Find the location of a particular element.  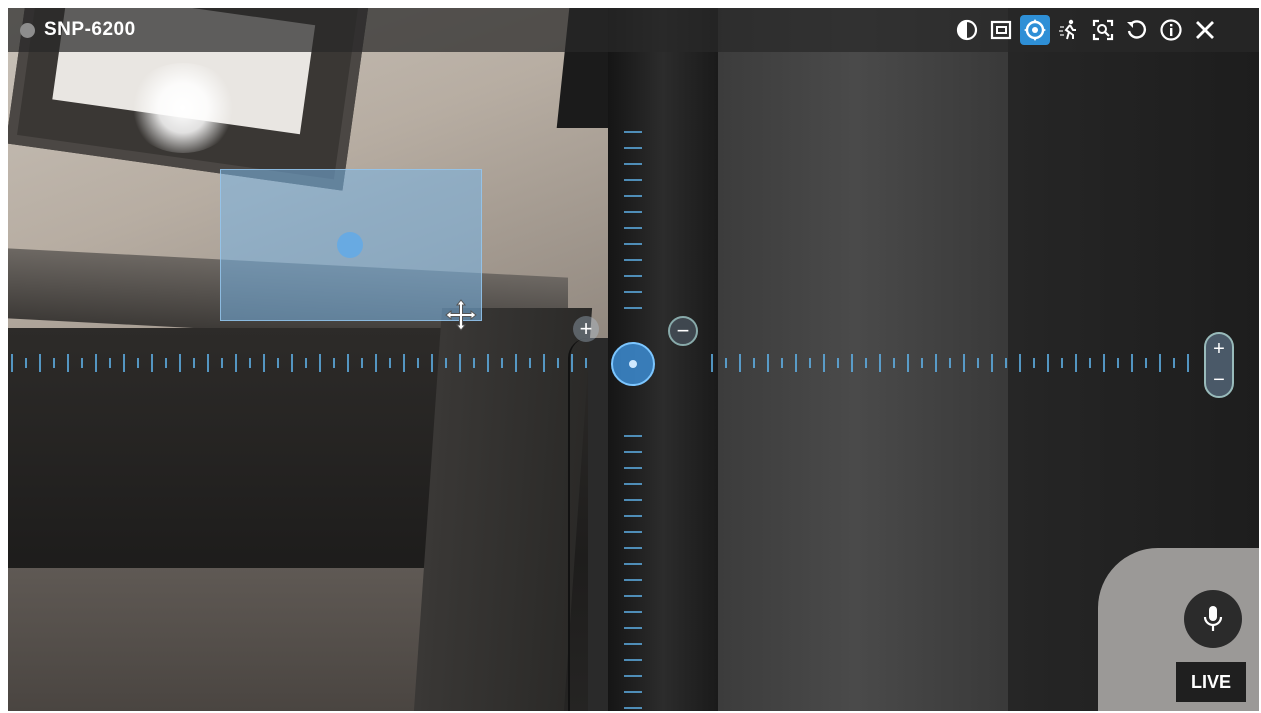

pan-minus-button: − is located at coordinates (683, 331).